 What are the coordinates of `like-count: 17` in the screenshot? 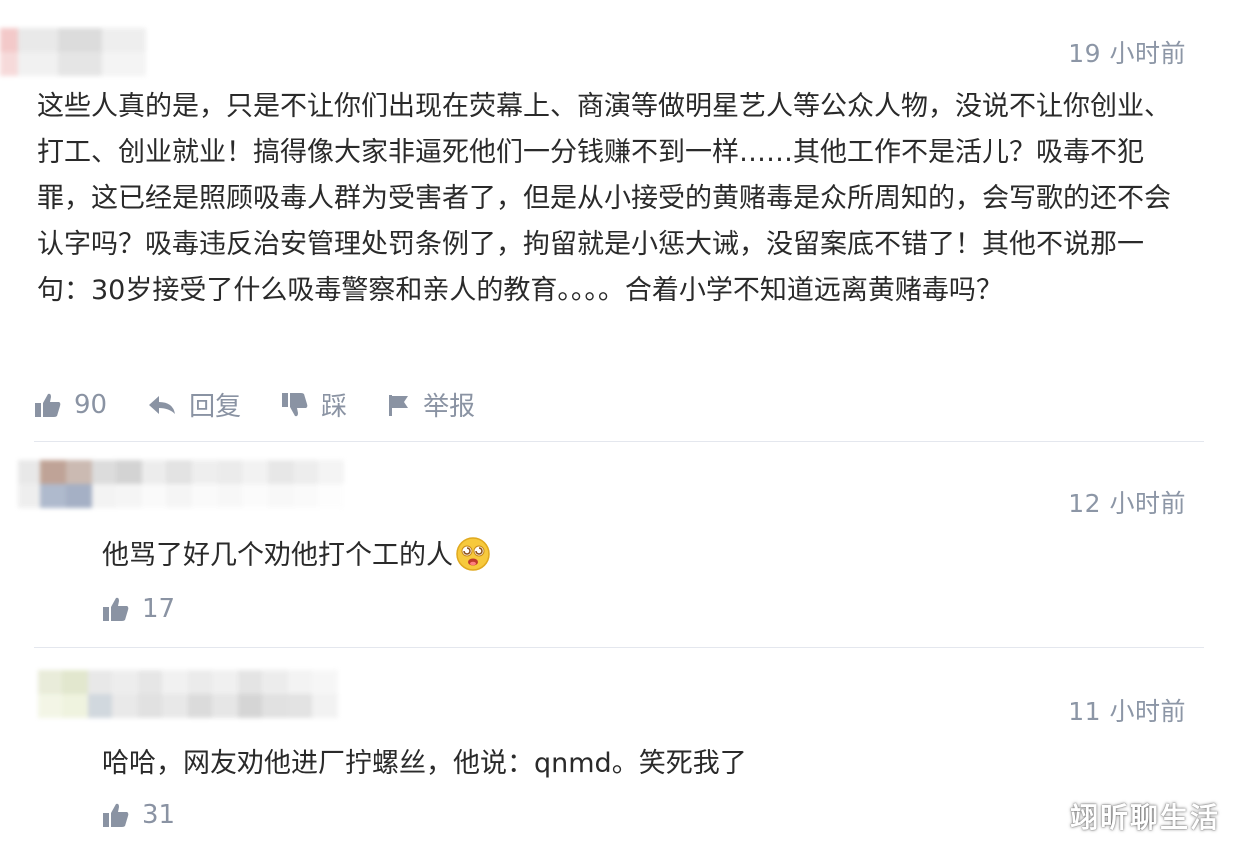 It's located at (159, 609).